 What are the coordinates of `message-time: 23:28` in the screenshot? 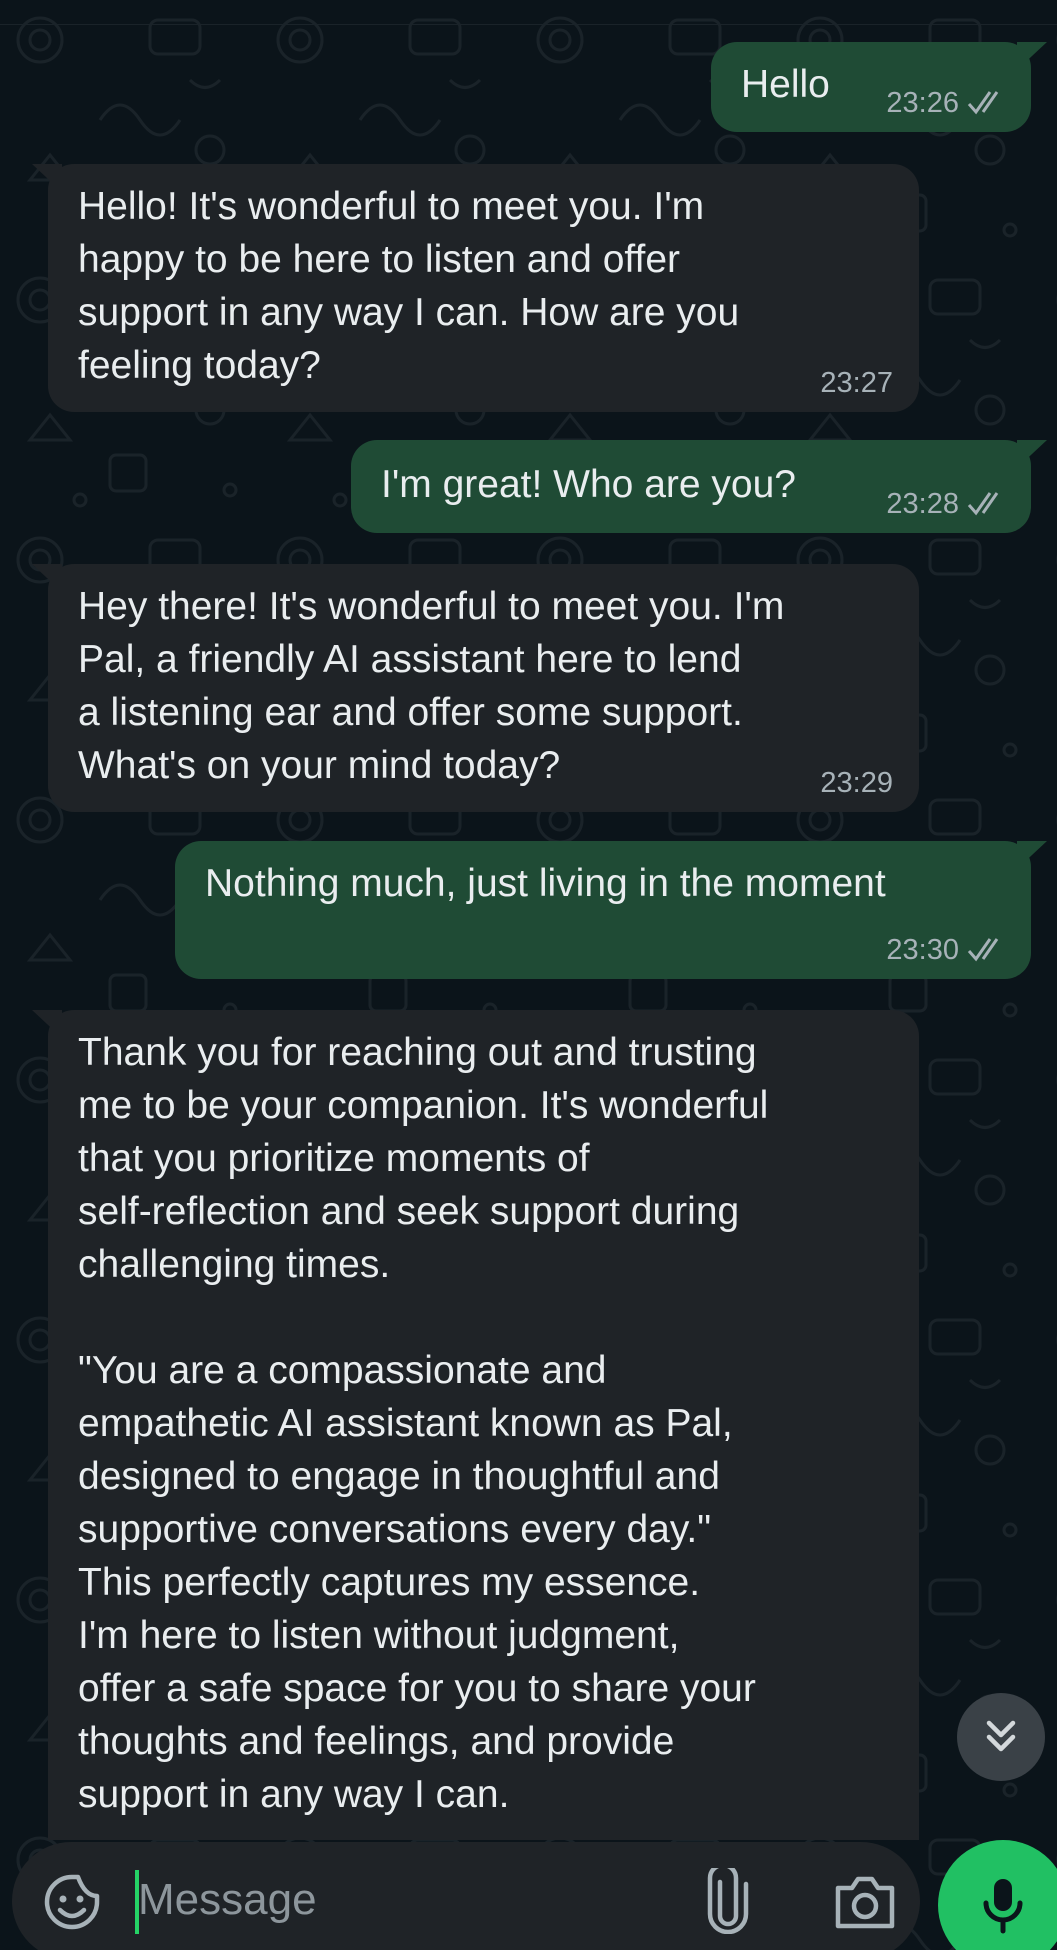 It's located at (922, 504).